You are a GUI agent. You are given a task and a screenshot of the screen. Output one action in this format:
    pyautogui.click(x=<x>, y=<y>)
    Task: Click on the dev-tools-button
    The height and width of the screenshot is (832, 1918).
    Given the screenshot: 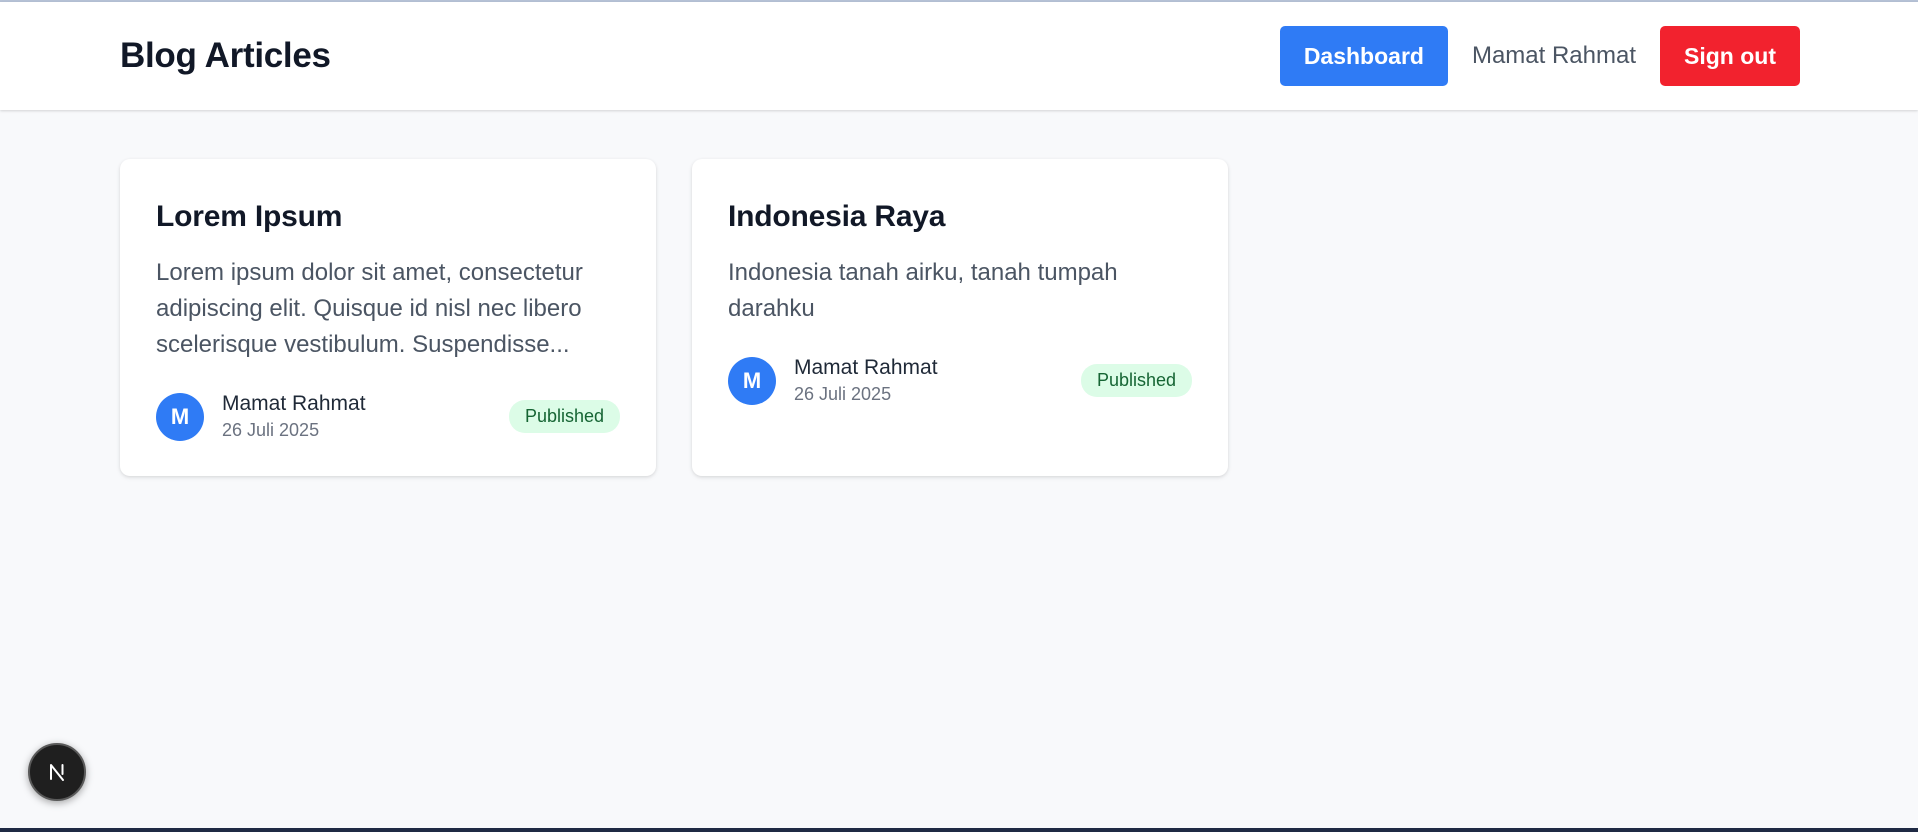 What is the action you would take?
    pyautogui.click(x=57, y=772)
    